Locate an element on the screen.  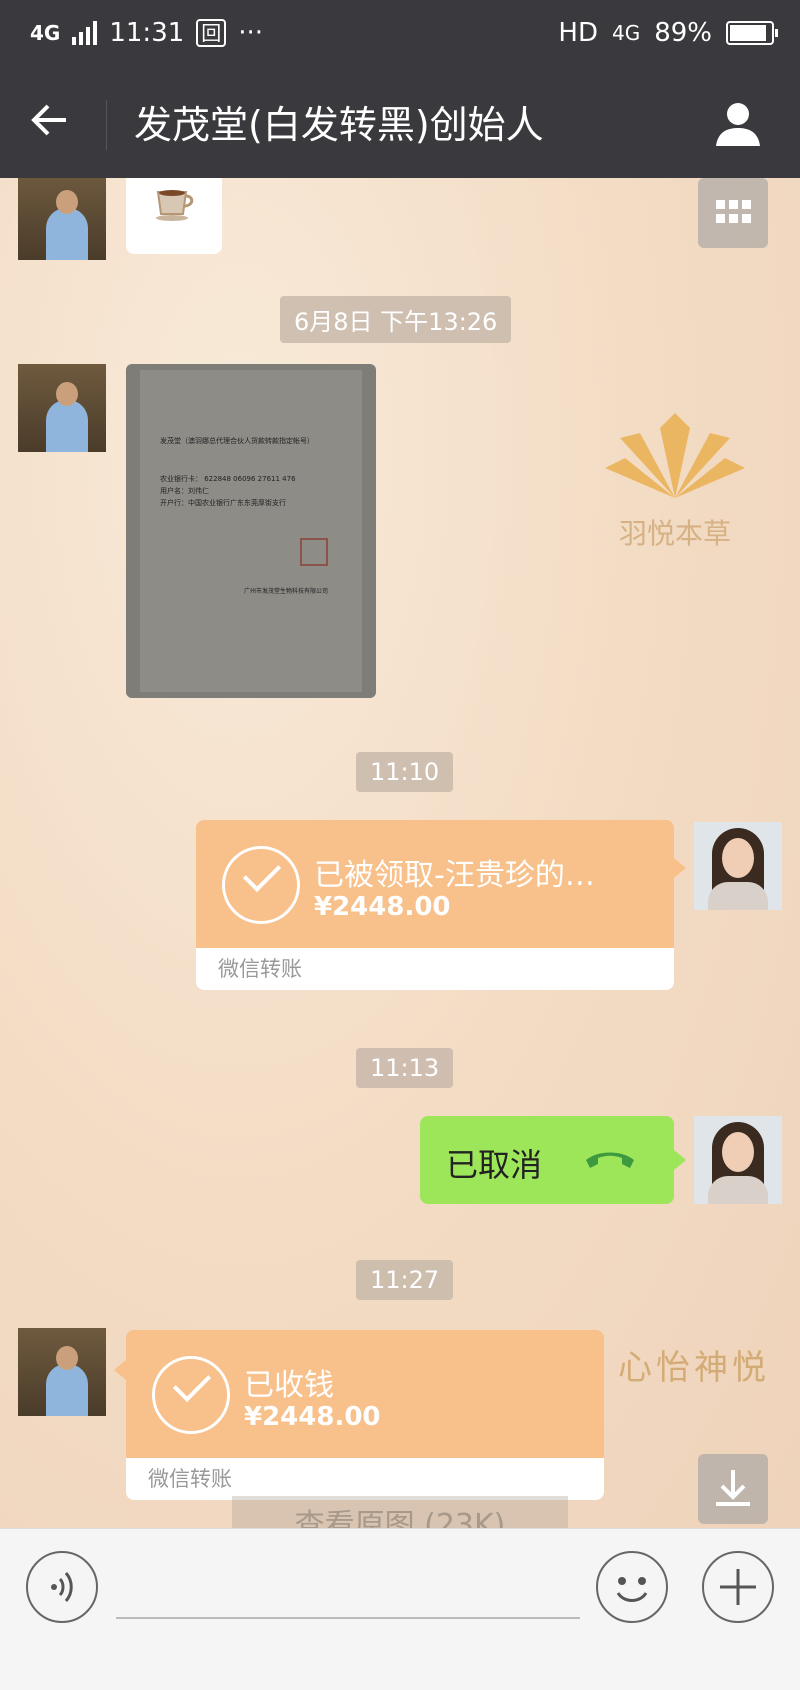
brand-watermark-text: 羽悦本草 is located at coordinates (674, 533).